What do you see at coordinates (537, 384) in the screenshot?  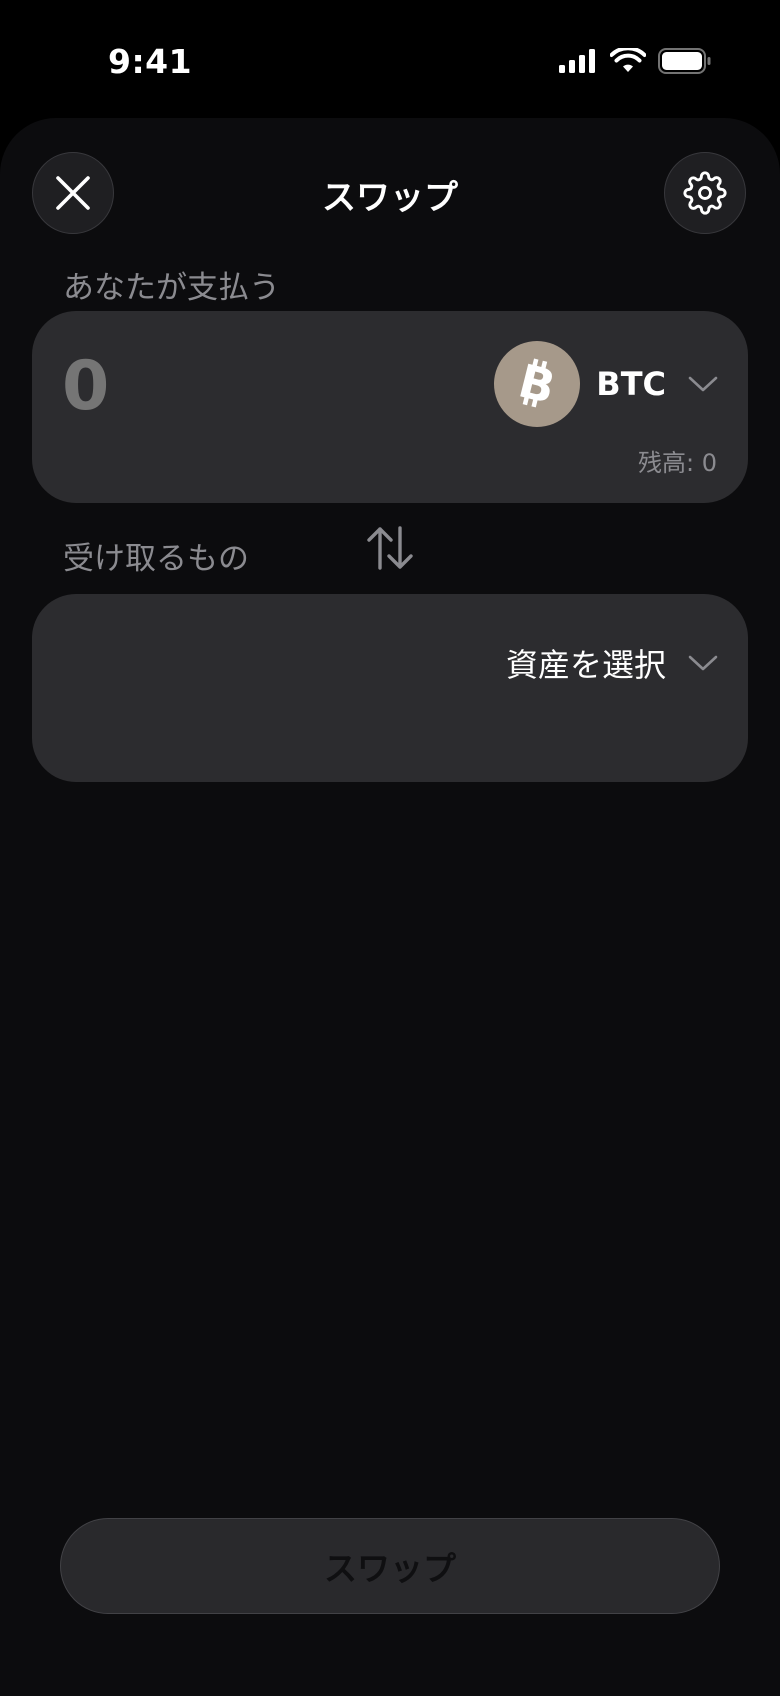 I see `bitcoin-icon: B` at bounding box center [537, 384].